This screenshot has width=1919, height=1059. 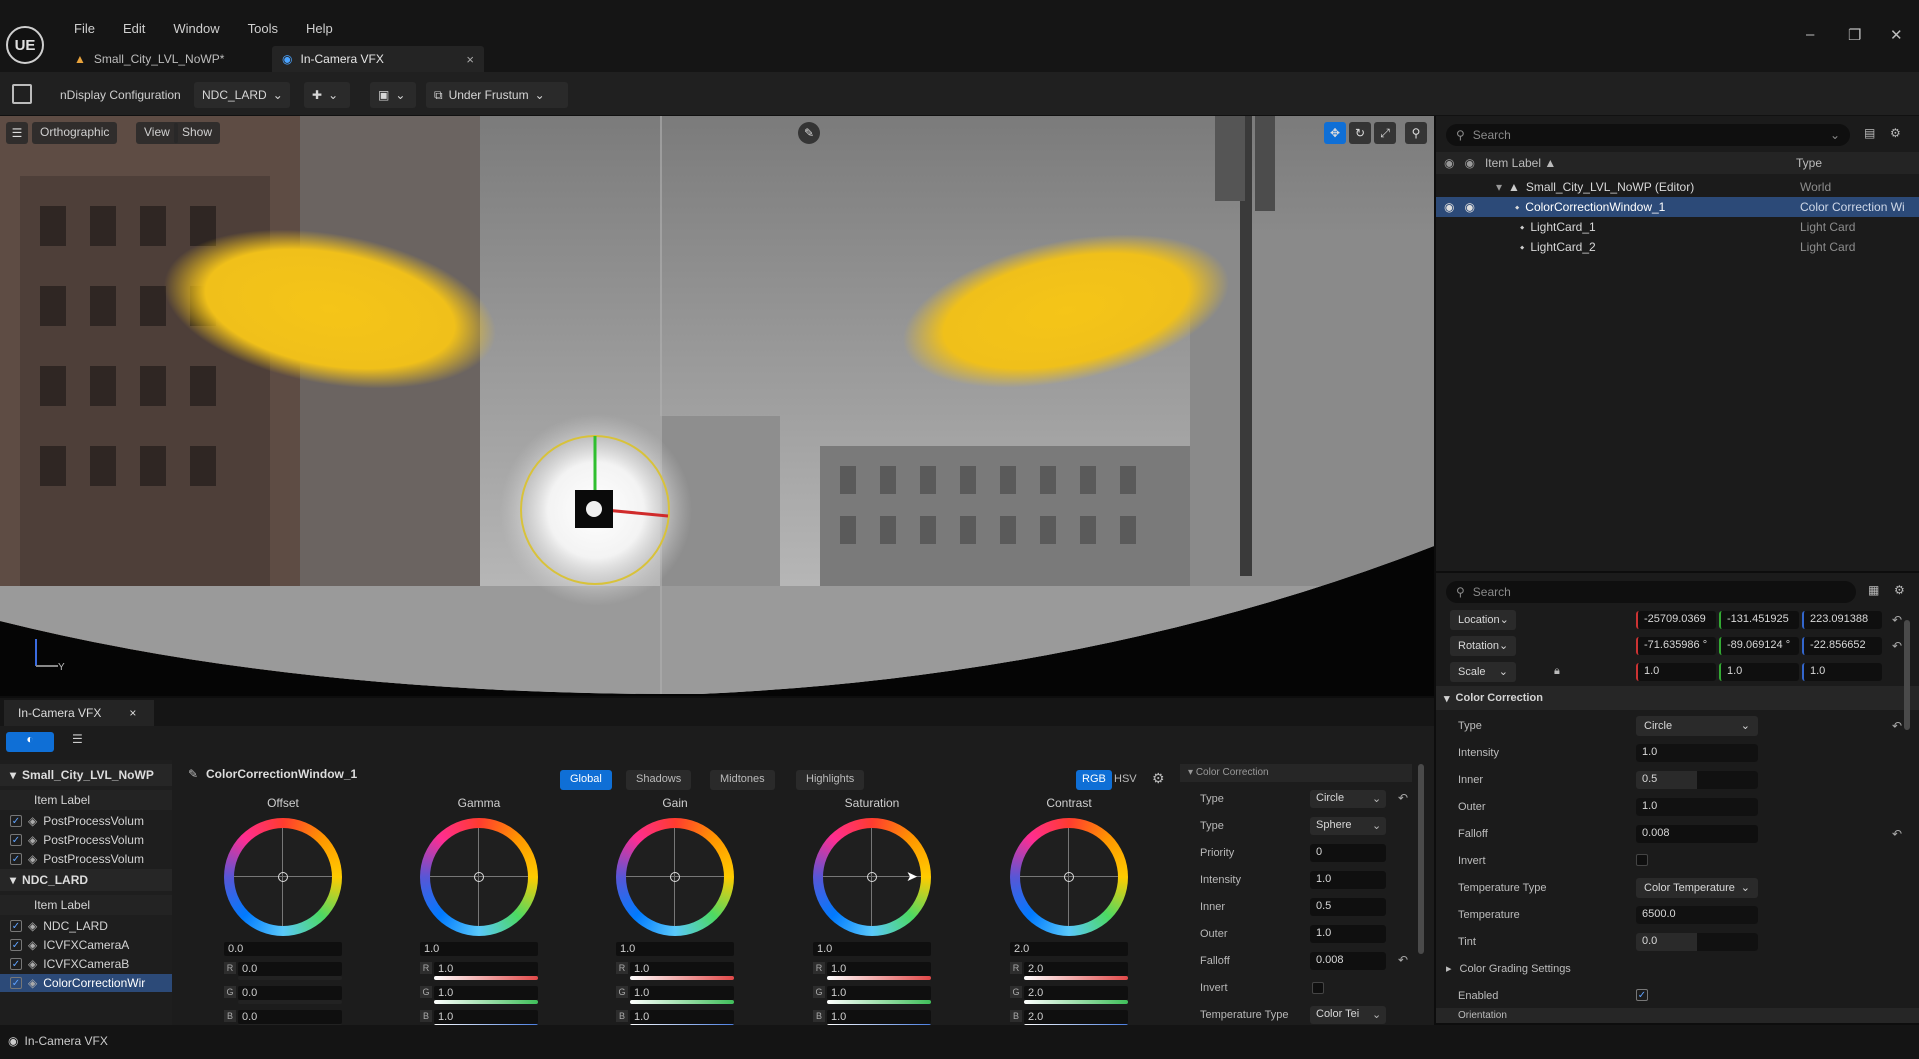 What do you see at coordinates (134, 29) in the screenshot?
I see `menu-edit: Edit` at bounding box center [134, 29].